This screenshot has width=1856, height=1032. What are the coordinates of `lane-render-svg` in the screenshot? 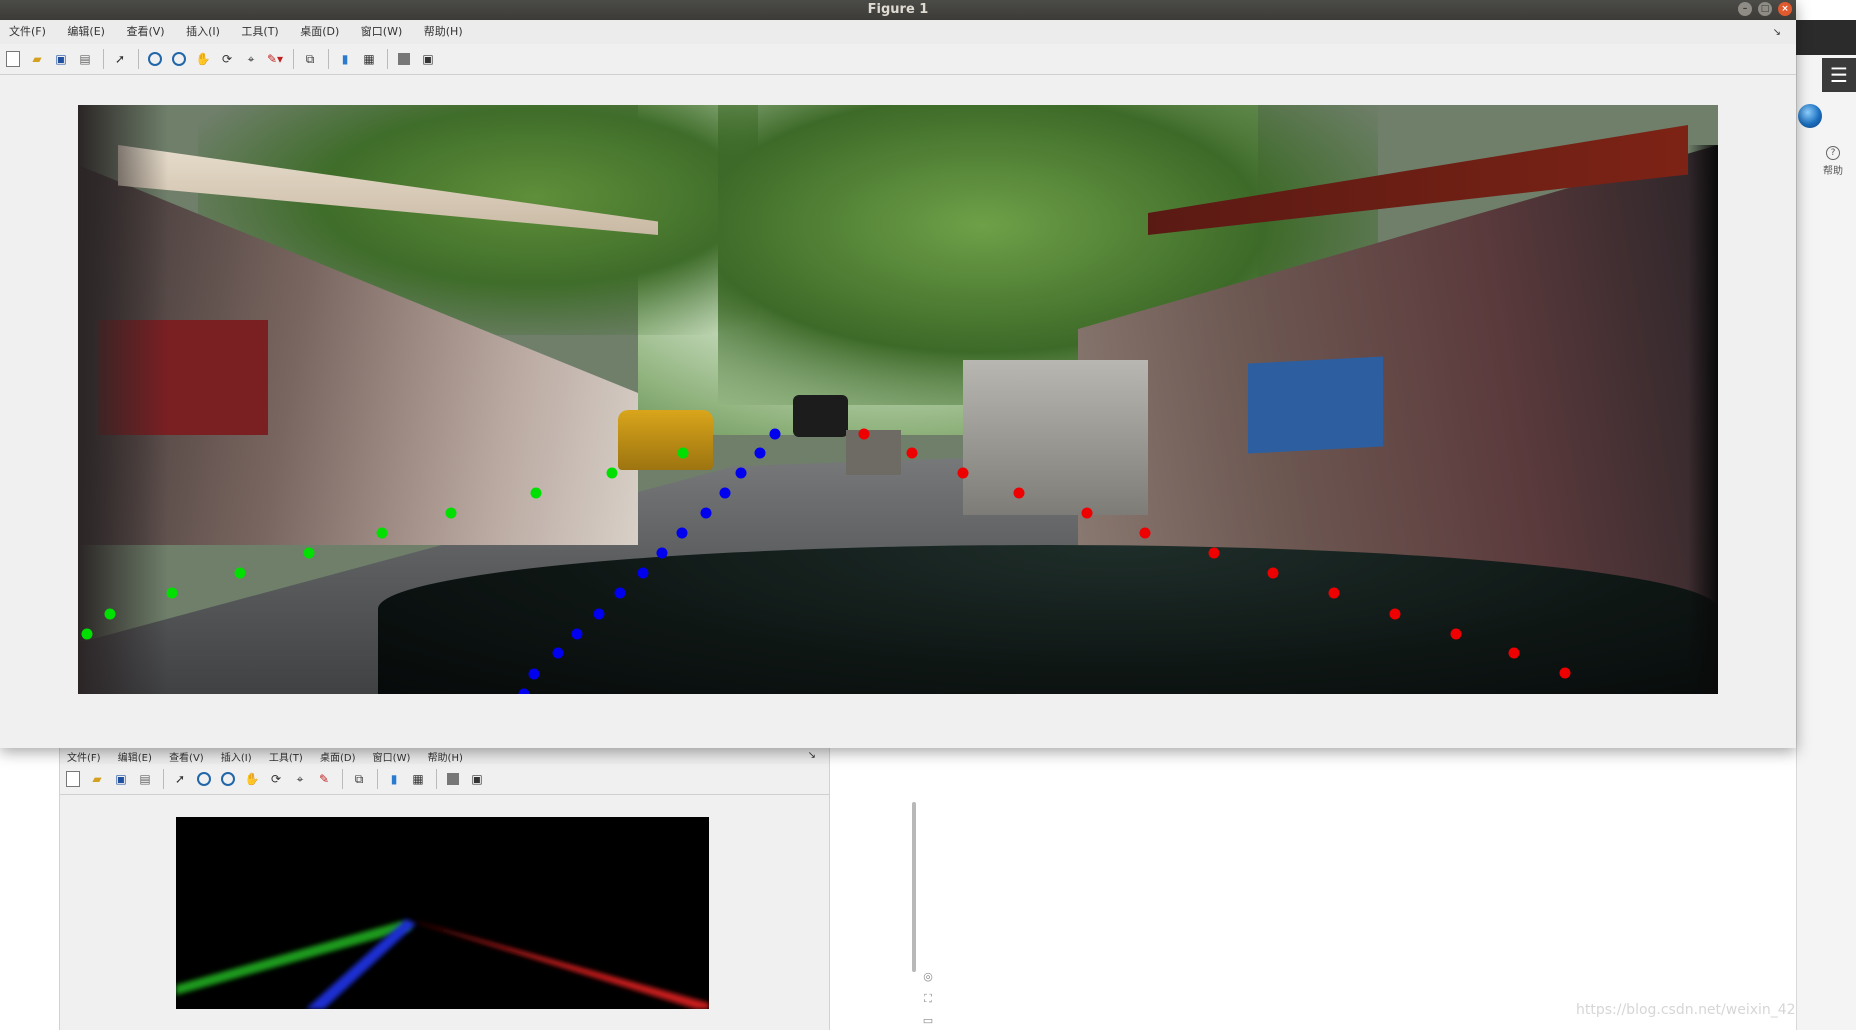 It's located at (442, 964).